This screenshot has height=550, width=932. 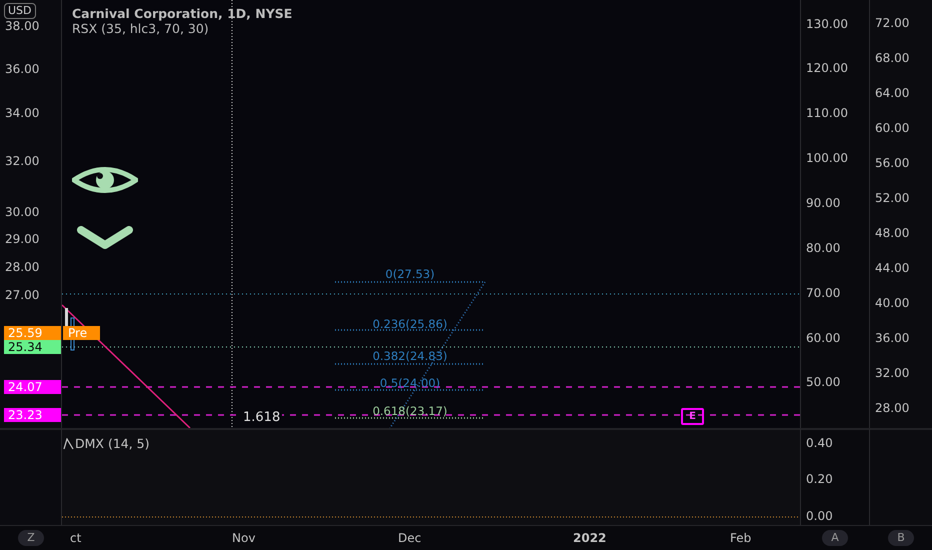 What do you see at coordinates (823, 203) in the screenshot?
I see `price-tick: 90.00` at bounding box center [823, 203].